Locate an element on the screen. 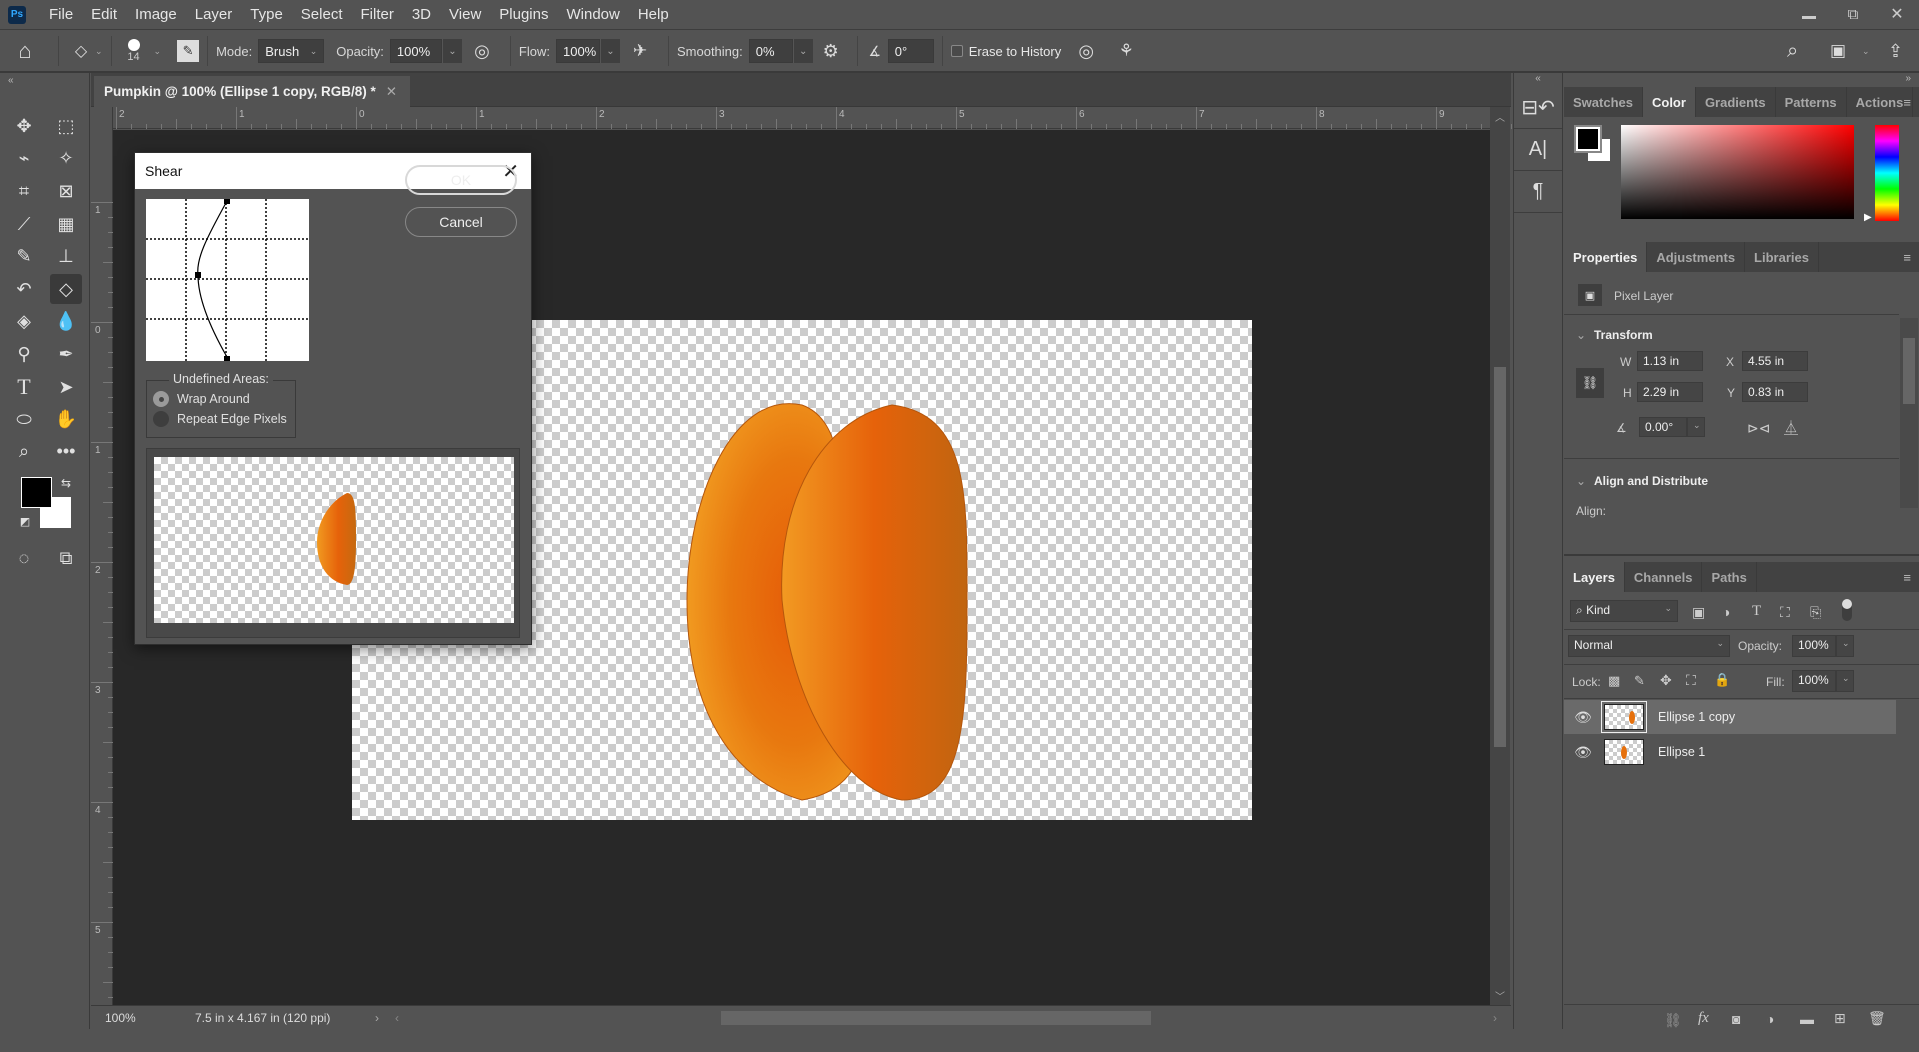 The image size is (1919, 1052). brush-tool-icon: ✎ is located at coordinates (24, 256).